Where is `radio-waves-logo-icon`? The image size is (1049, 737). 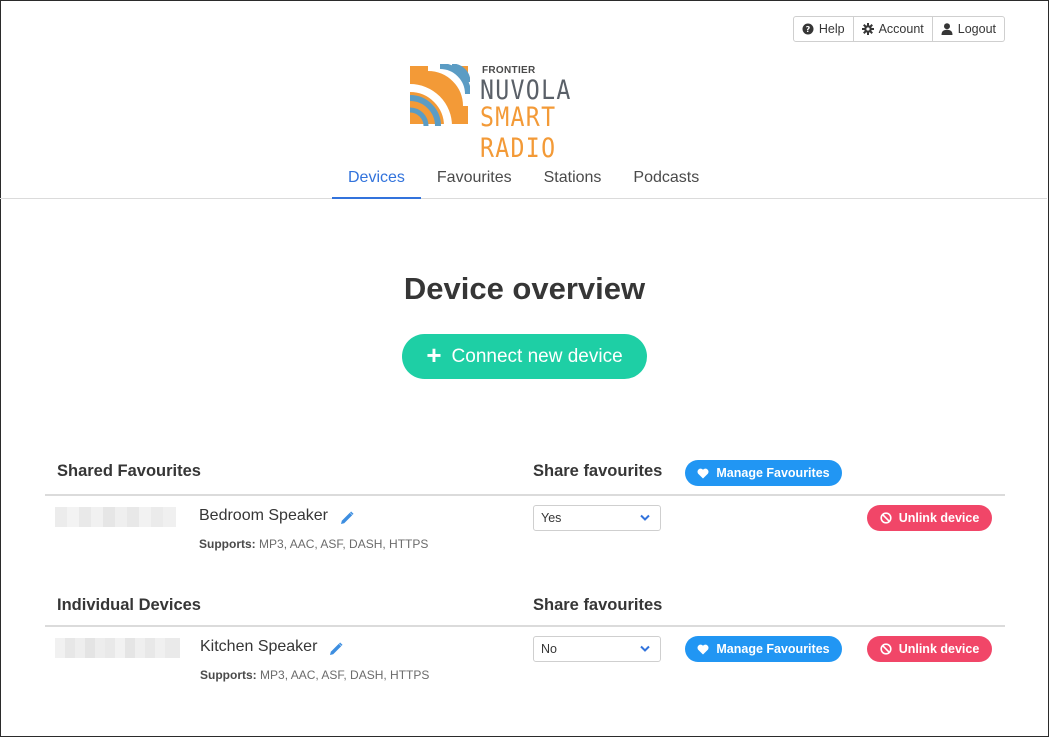 radio-waves-logo-icon is located at coordinates (439, 95).